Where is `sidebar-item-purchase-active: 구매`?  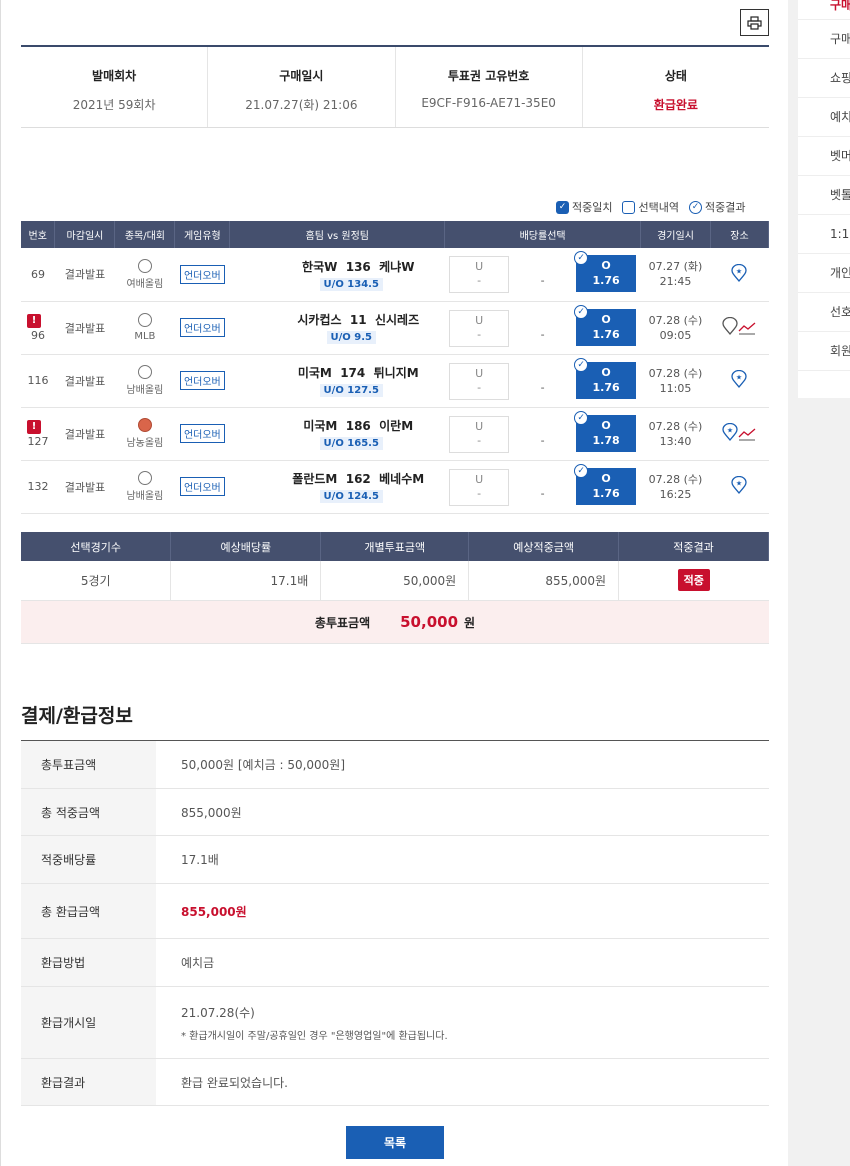 sidebar-item-purchase-active: 구매 is located at coordinates (824, 10).